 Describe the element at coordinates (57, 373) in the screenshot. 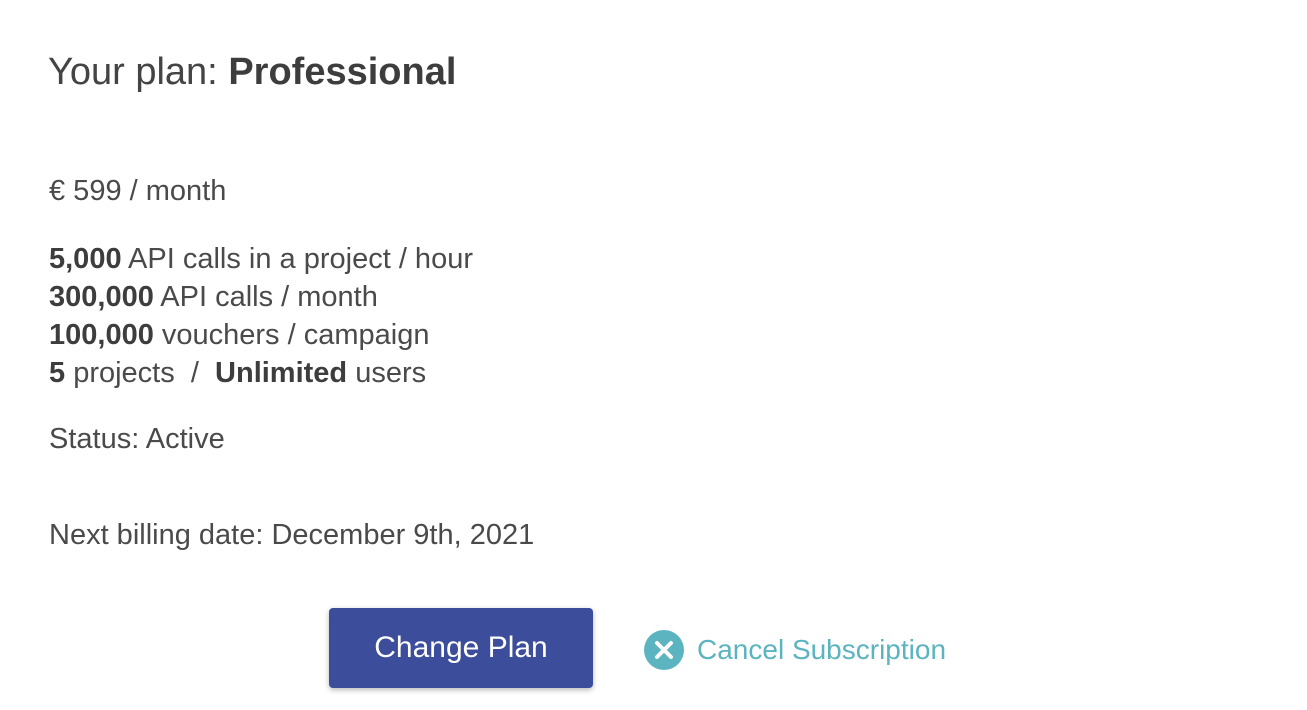

I see `projects-value: 5` at that location.